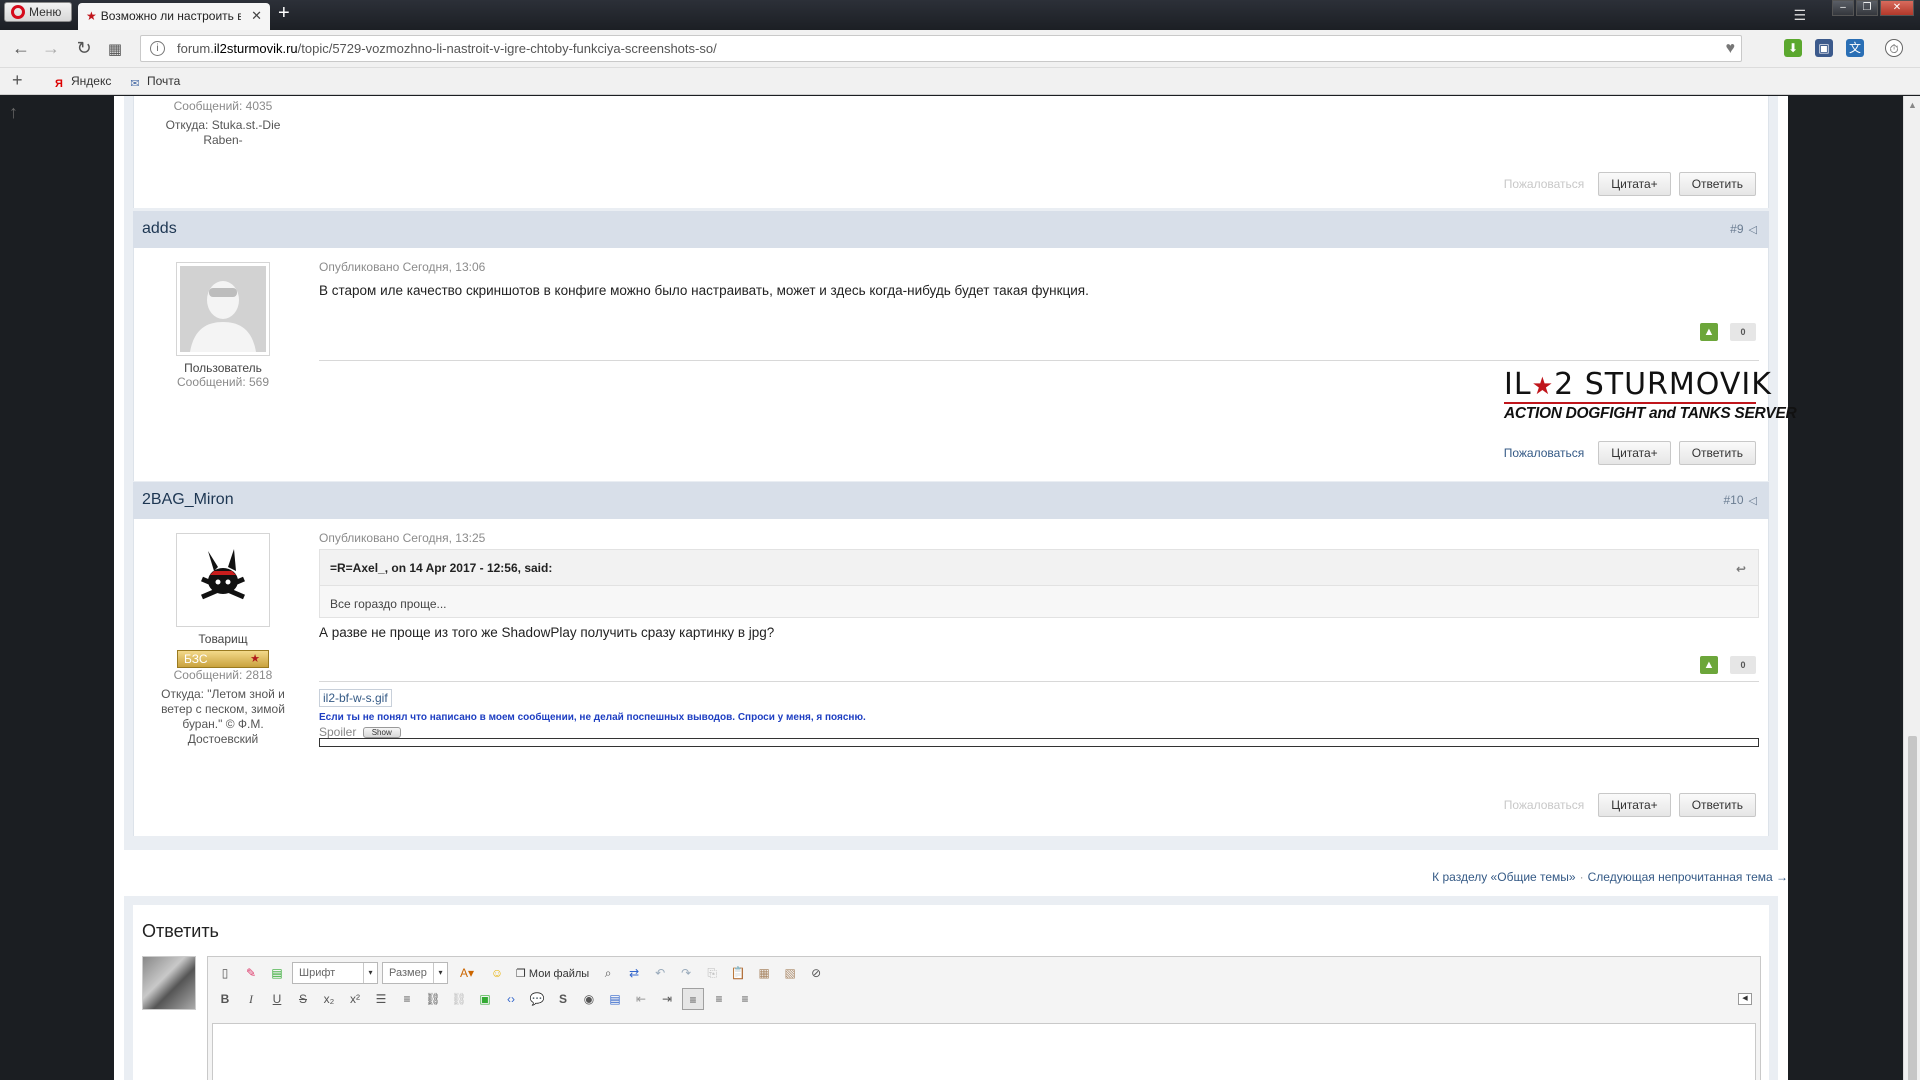 The width and height of the screenshot is (1920, 1080). I want to click on align-left-icon: ≡, so click(693, 999).